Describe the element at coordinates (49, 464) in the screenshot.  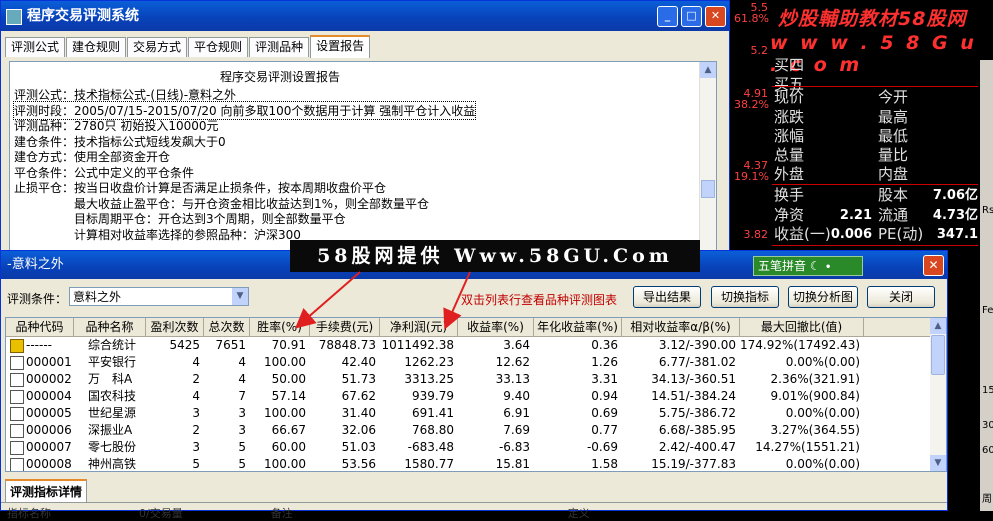
I see `table-cell: 000008` at that location.